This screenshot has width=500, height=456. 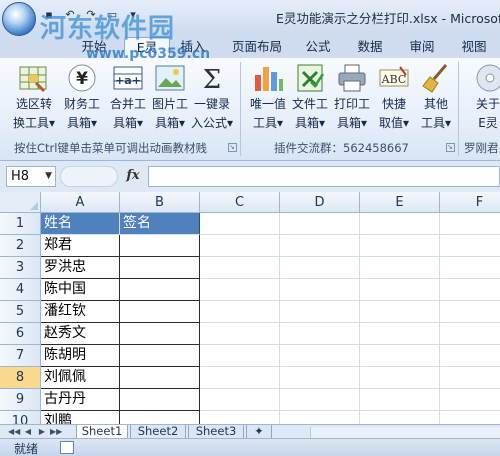 What do you see at coordinates (400, 246) in the screenshot?
I see `cell-e2` at bounding box center [400, 246].